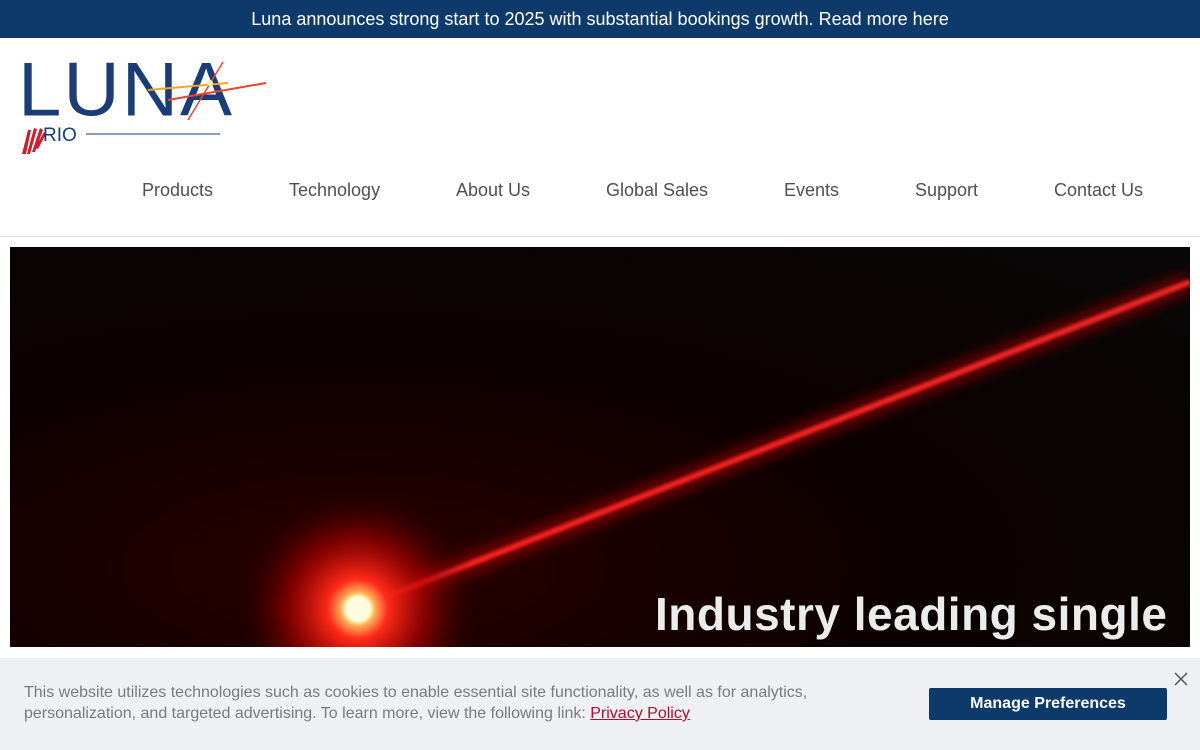 This screenshot has width=1200, height=750. What do you see at coordinates (946, 190) in the screenshot?
I see `nav-item-support: Support` at bounding box center [946, 190].